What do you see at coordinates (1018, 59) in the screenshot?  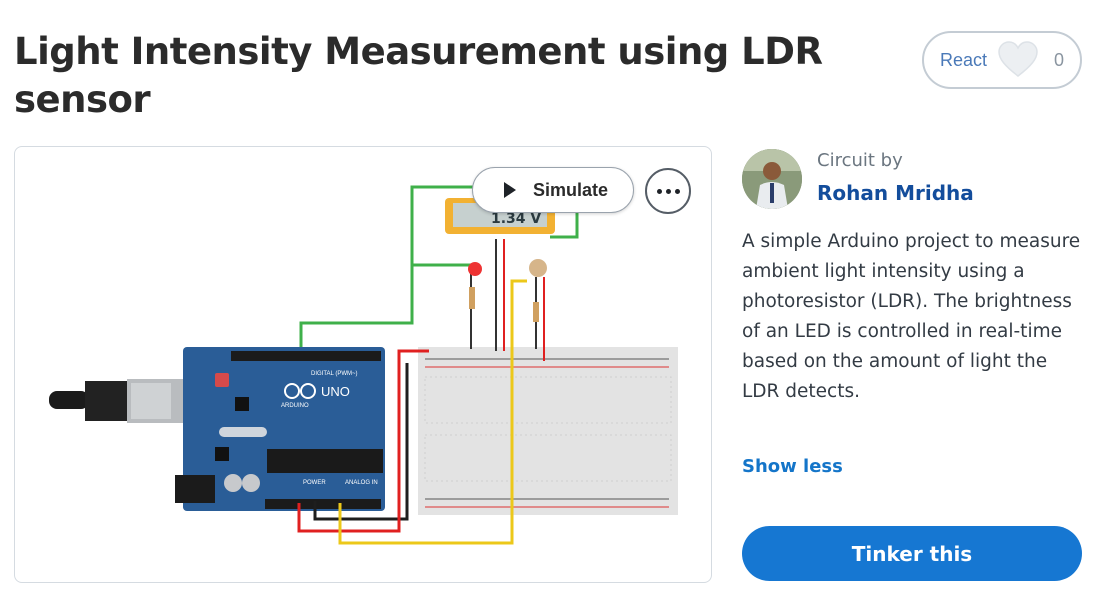 I see `heart-icon` at bounding box center [1018, 59].